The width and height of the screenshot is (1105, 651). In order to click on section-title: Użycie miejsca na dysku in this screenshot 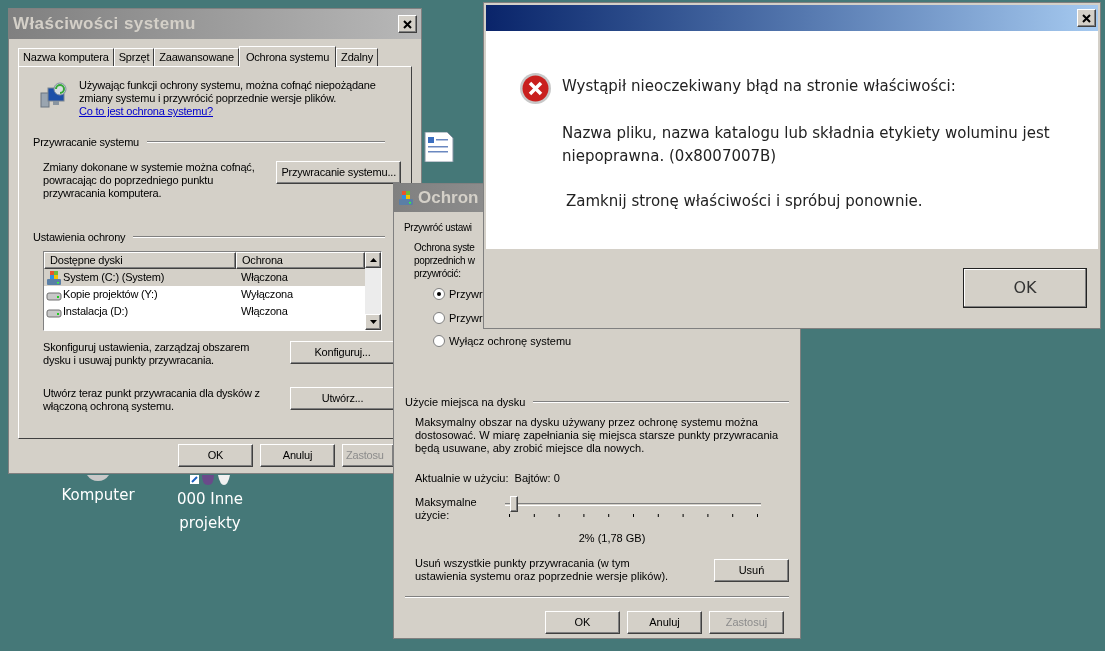, I will do `click(465, 402)`.